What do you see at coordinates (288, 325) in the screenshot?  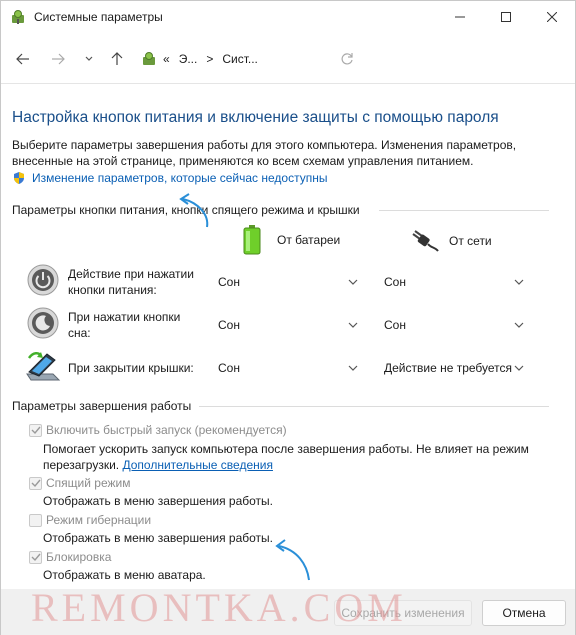 I see `sleep-button-battery-select: Сон` at bounding box center [288, 325].